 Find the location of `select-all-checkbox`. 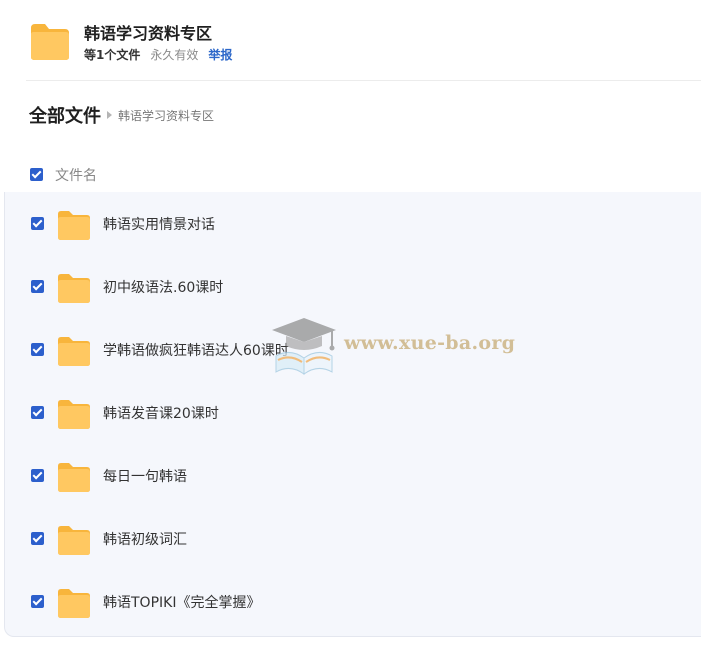

select-all-checkbox is located at coordinates (36, 174).